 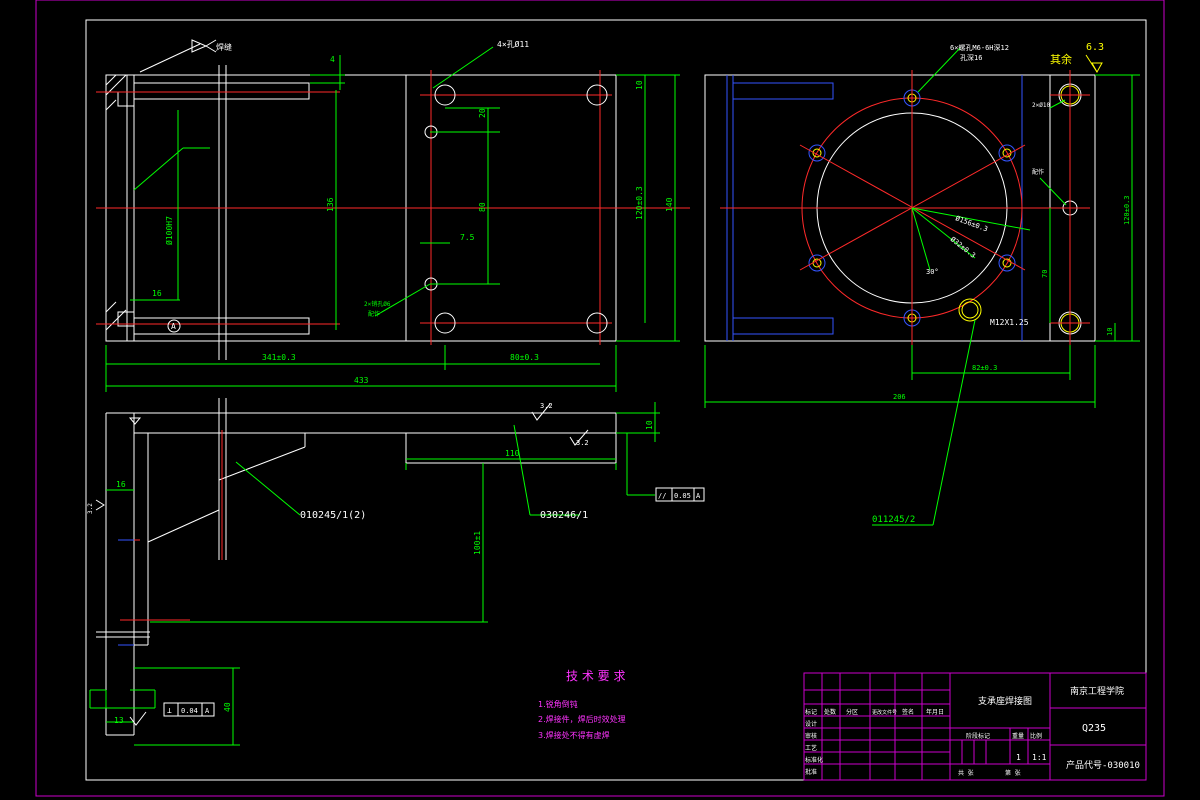 What do you see at coordinates (1005, 701) in the screenshot?
I see `drawing-name: 支承座焊接图` at bounding box center [1005, 701].